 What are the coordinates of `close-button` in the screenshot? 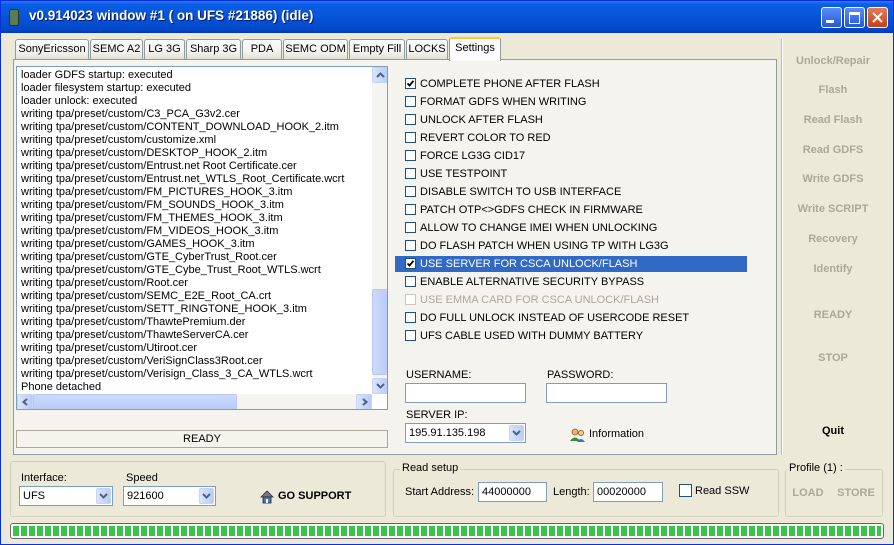 It's located at (877, 17).